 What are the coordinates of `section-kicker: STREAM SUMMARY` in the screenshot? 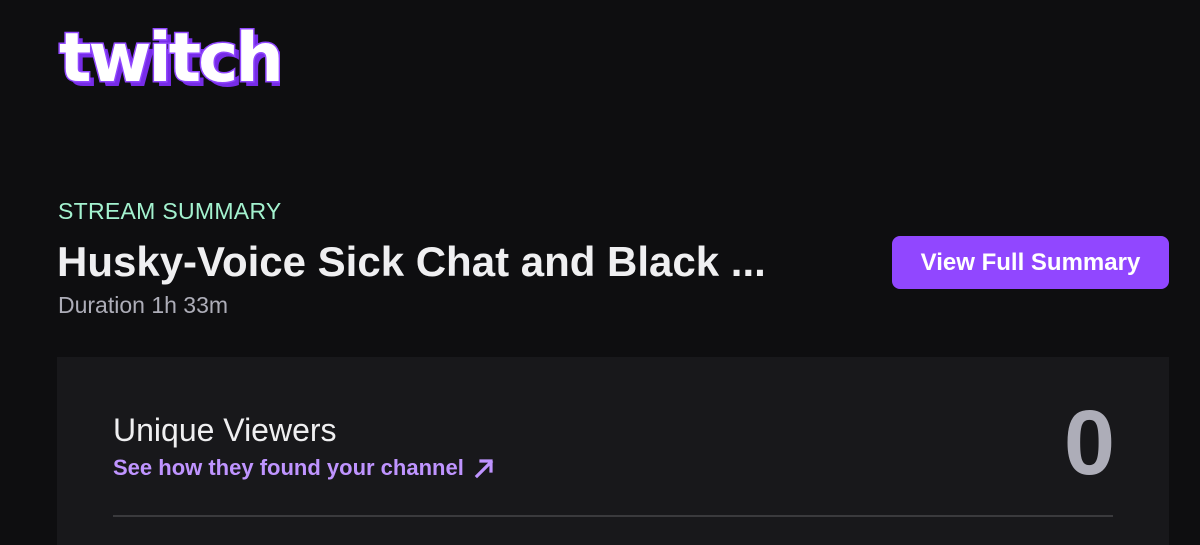 It's located at (170, 211).